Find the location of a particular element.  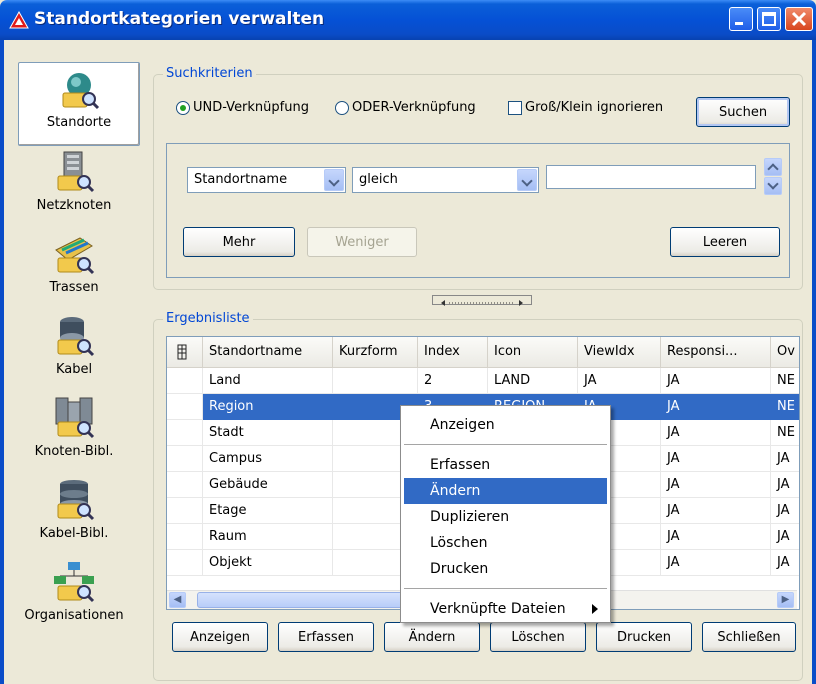

nav-item-trassen: Trassen is located at coordinates (74, 269).